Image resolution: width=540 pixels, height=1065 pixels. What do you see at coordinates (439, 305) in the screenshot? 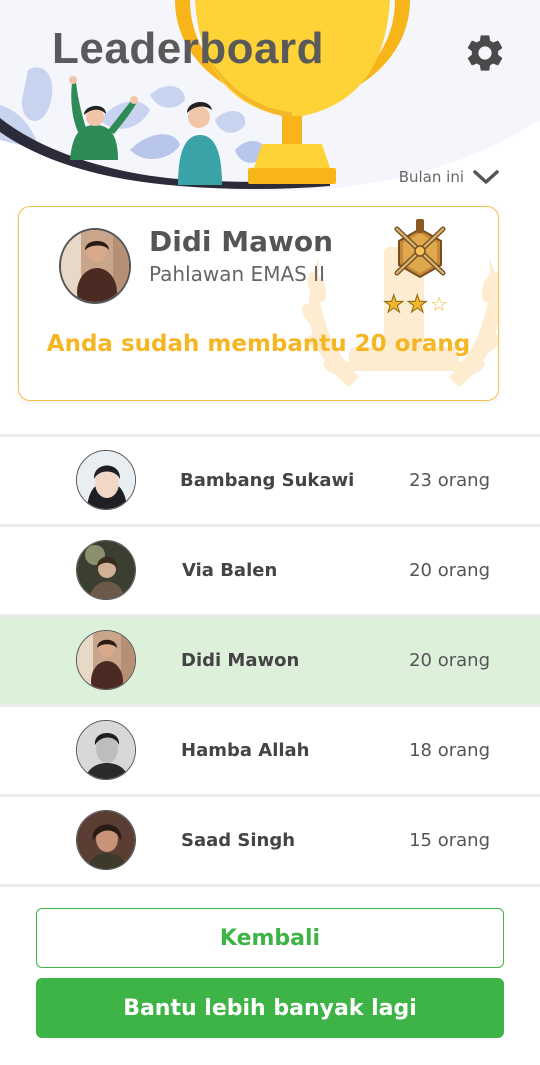
I see `star-empty-icon: ☆` at bounding box center [439, 305].